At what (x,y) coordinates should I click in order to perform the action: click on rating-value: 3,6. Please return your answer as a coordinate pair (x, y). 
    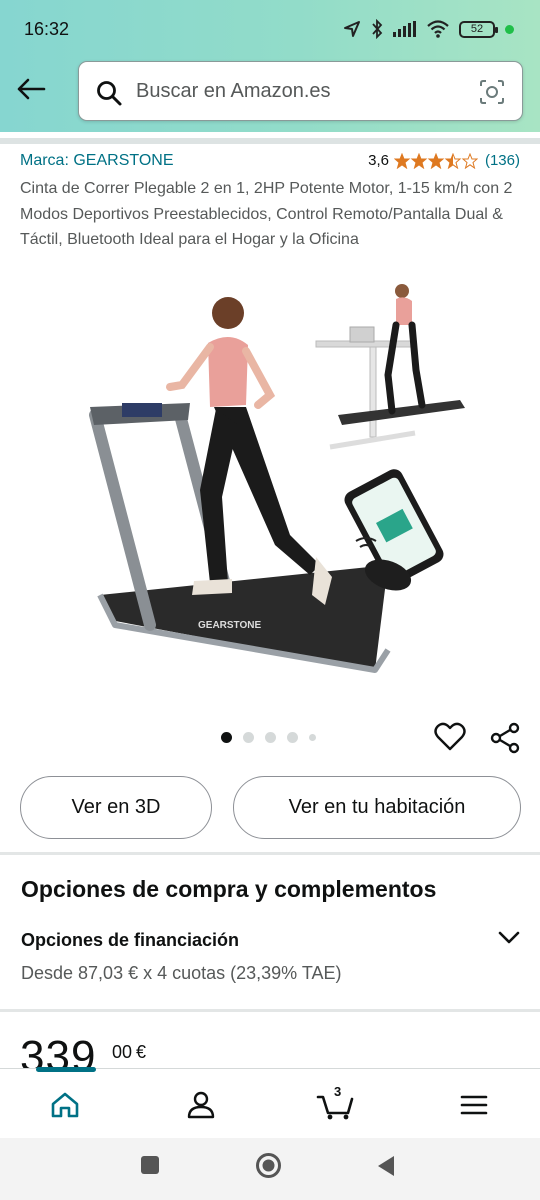
    Looking at the image, I should click on (378, 160).